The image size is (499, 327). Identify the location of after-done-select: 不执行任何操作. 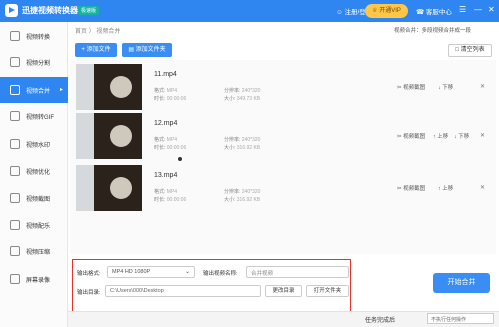
(460, 318).